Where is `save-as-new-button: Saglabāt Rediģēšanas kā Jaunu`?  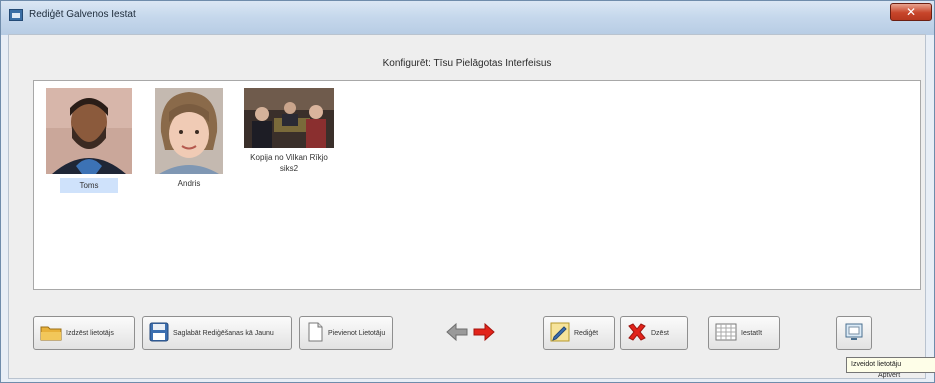 save-as-new-button: Saglabāt Rediģēšanas kā Jaunu is located at coordinates (217, 333).